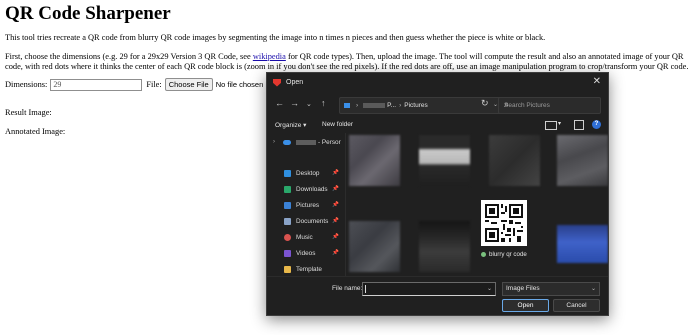 The image size is (700, 335). Describe the element at coordinates (485, 103) in the screenshot. I see `refresh-icon: ↻` at that location.